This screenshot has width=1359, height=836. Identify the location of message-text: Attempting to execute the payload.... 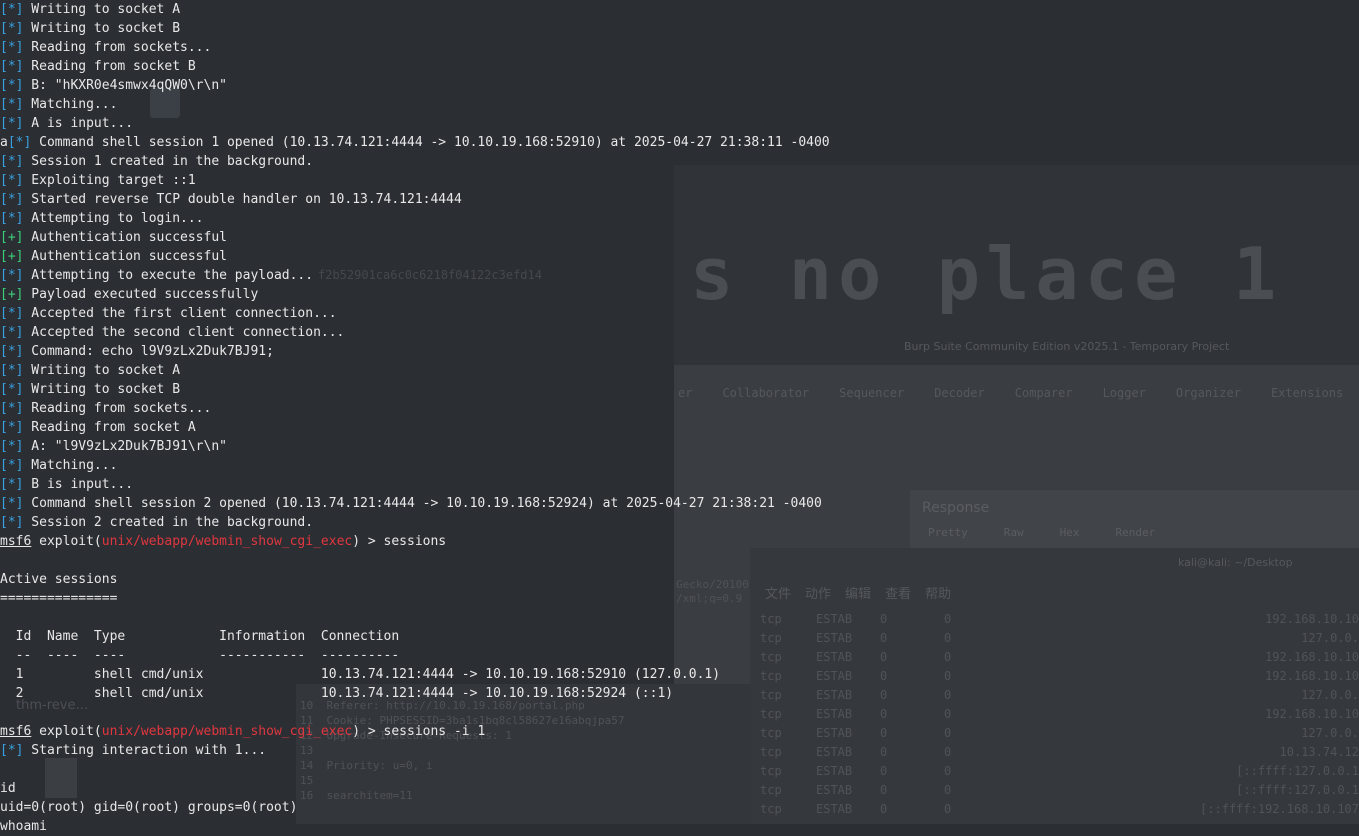
(168, 275).